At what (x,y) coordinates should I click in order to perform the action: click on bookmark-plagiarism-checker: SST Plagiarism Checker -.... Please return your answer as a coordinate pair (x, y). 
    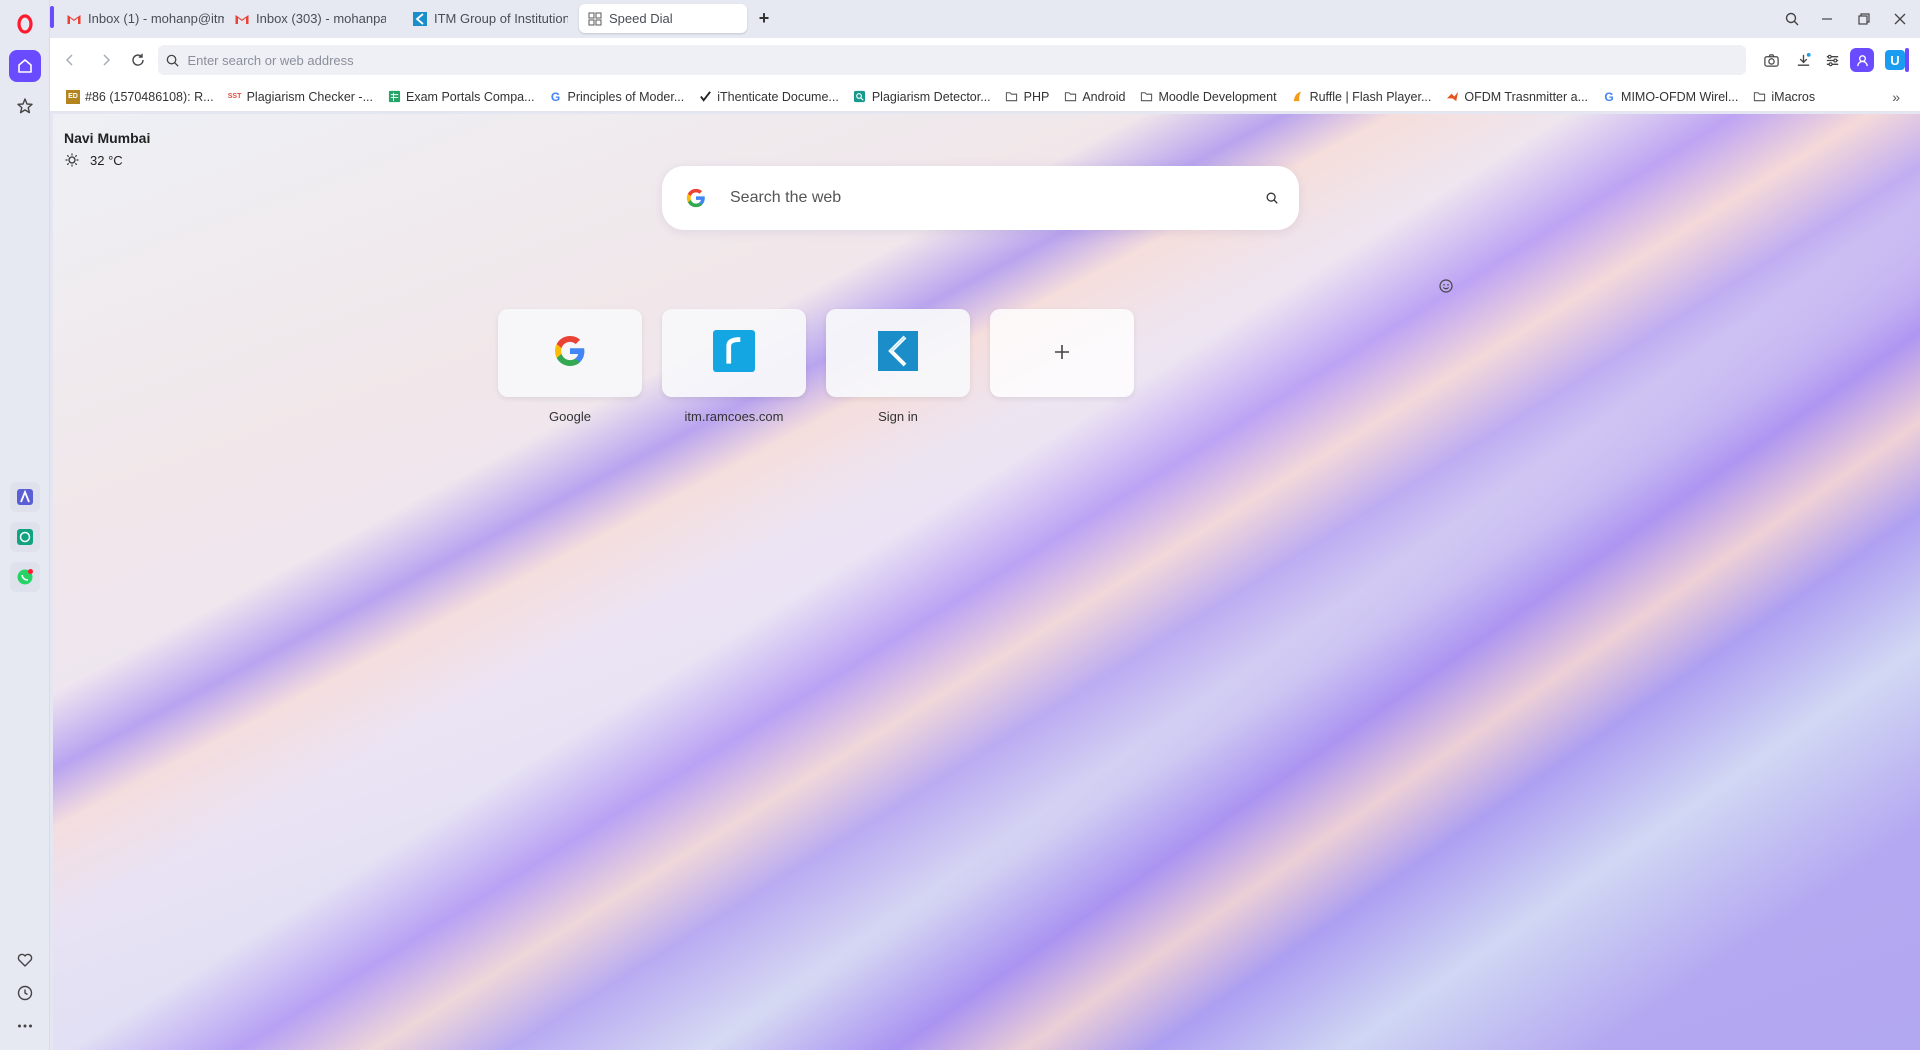
    Looking at the image, I should click on (300, 97).